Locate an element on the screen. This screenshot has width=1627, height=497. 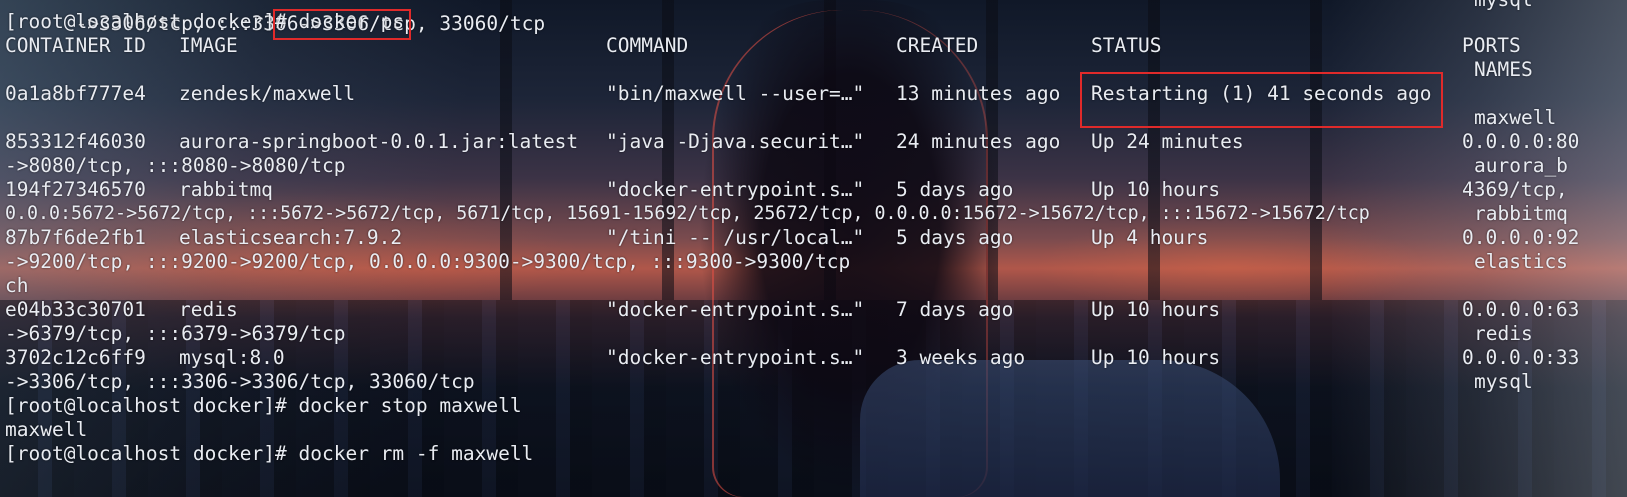
row-5-ports: 0.0.0.0:33 is located at coordinates (1521, 357).